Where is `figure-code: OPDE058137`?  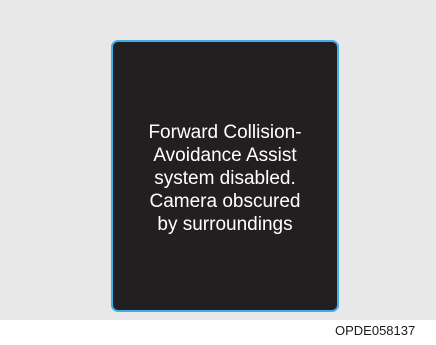 figure-code: OPDE058137 is located at coordinates (375, 330).